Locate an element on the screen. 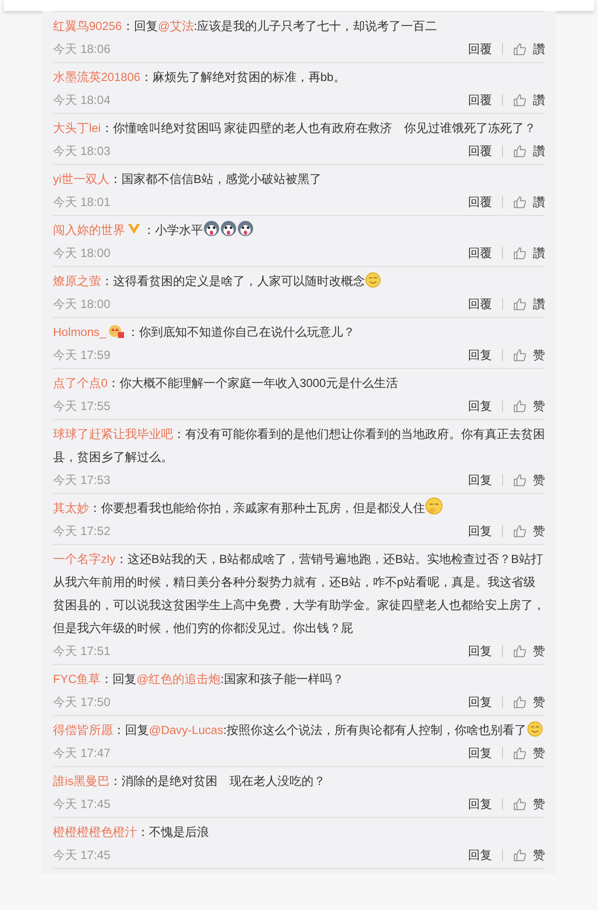 The image size is (598, 910). timestamp: 今天 17:52 is located at coordinates (81, 531).